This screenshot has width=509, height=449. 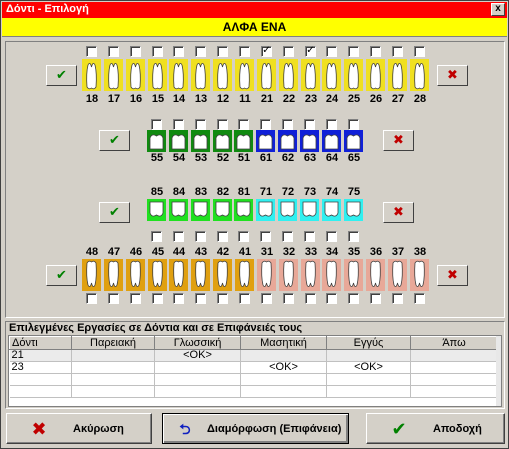 What do you see at coordinates (310, 51) in the screenshot?
I see `tooth-checkbox-23: ✓` at bounding box center [310, 51].